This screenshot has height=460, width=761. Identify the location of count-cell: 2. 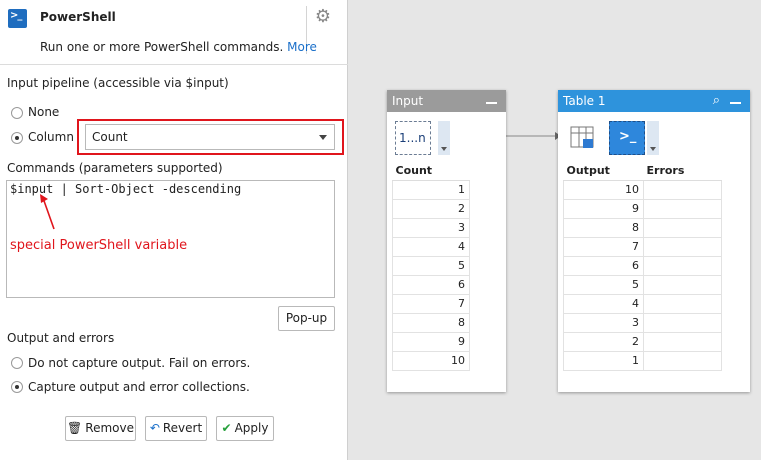
(431, 208).